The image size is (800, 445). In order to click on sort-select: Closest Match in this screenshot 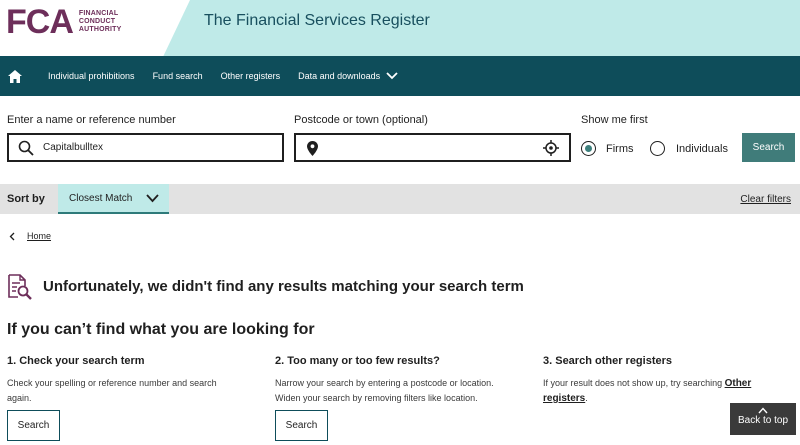, I will do `click(113, 199)`.